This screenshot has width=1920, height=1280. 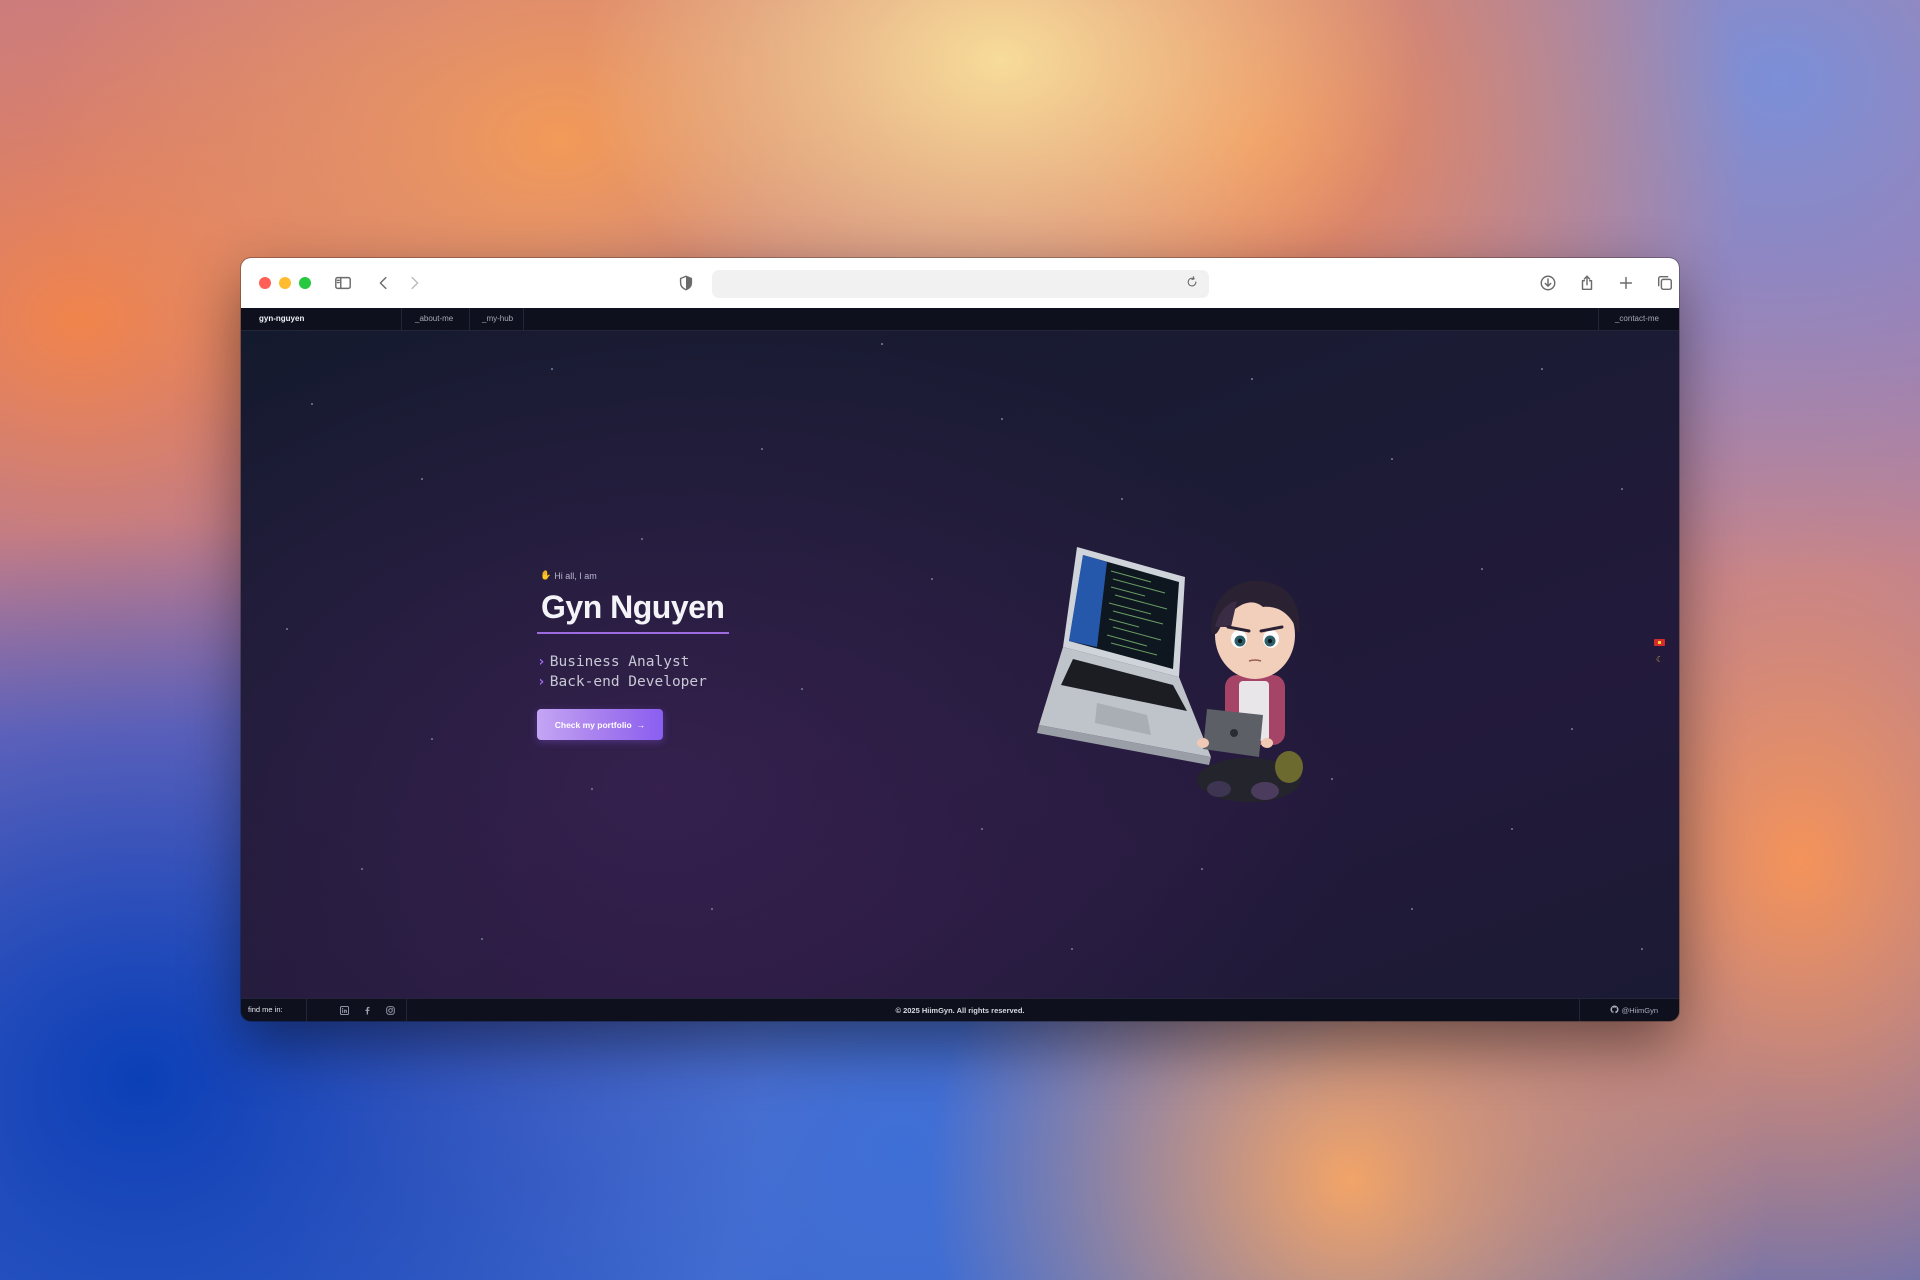 I want to click on laptop-character-illustration, so click(x=1170, y=674).